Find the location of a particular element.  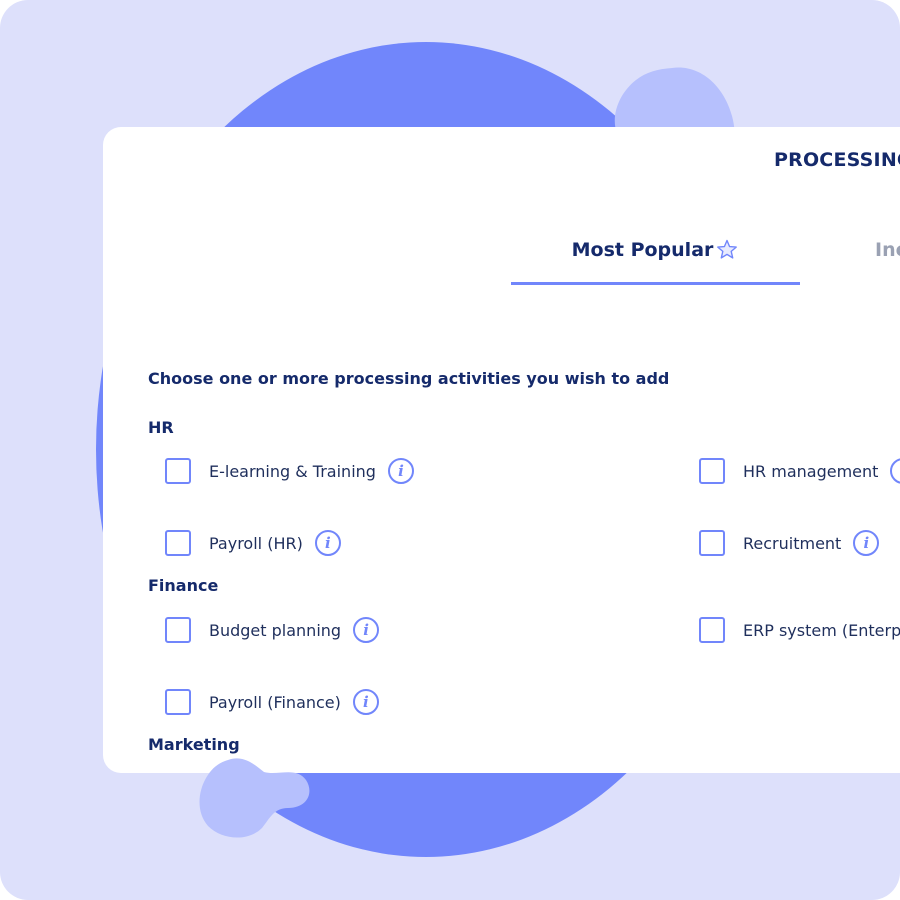

option-budget-planning: Budget planning i is located at coordinates (272, 630).